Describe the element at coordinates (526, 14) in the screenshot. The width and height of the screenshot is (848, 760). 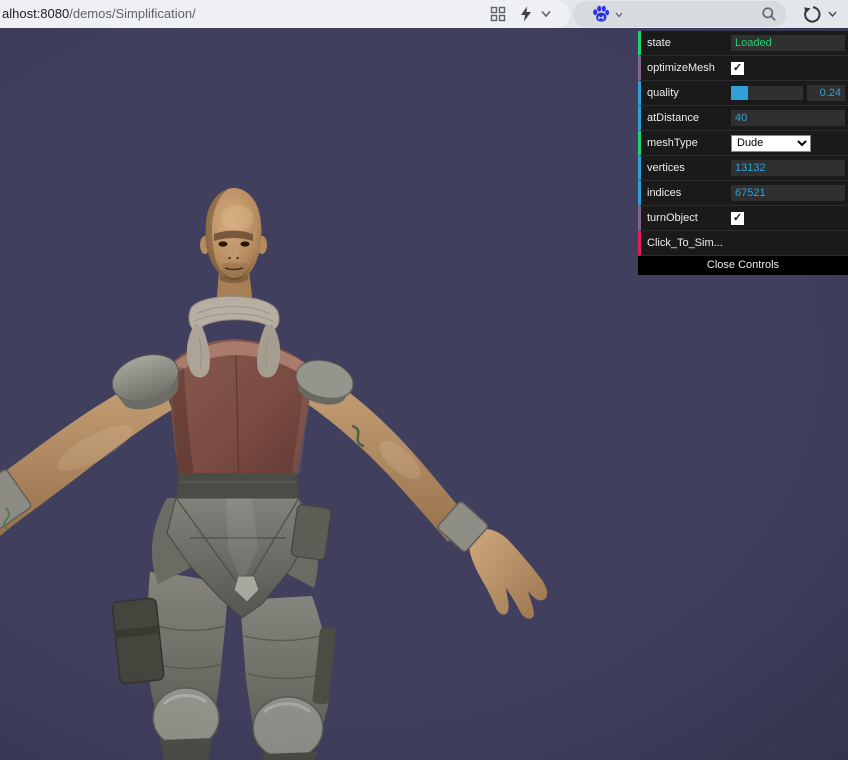
I see `lightning-icon` at that location.